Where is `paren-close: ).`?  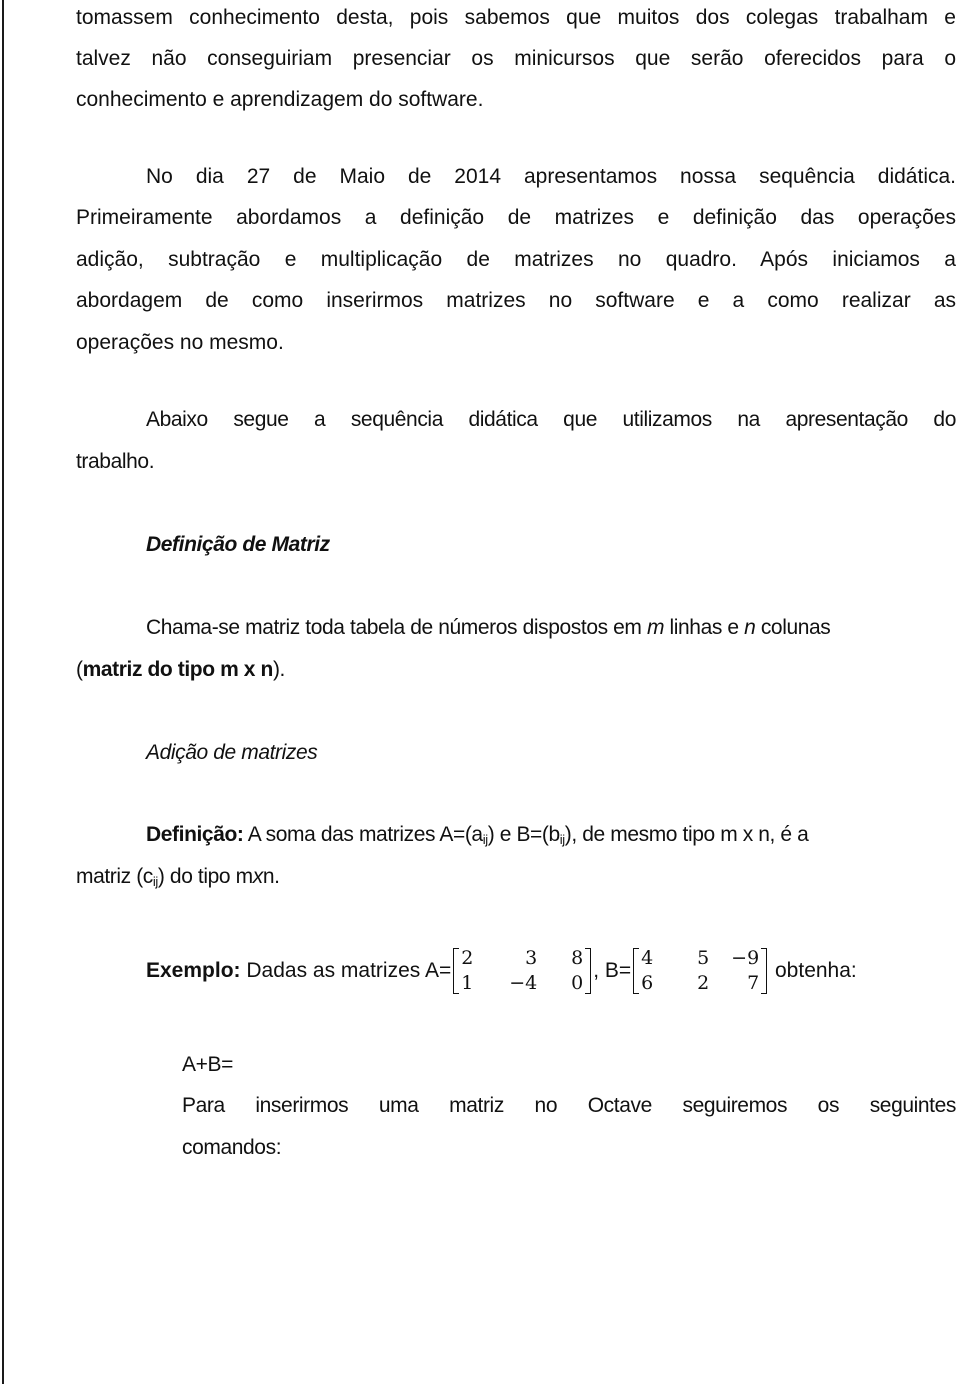
paren-close: ). is located at coordinates (278, 669).